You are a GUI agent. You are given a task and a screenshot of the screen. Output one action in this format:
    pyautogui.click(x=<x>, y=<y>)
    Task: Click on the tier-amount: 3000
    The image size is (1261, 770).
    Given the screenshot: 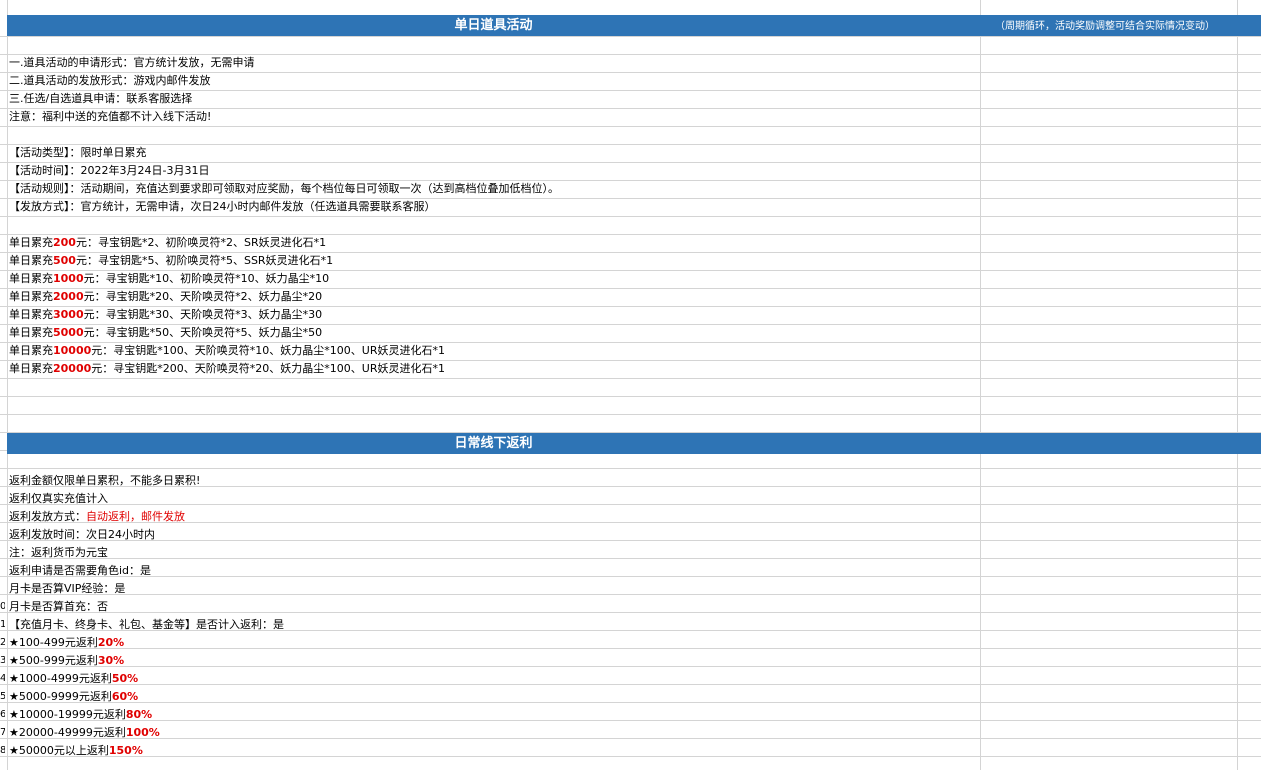 What is the action you would take?
    pyautogui.click(x=68, y=314)
    